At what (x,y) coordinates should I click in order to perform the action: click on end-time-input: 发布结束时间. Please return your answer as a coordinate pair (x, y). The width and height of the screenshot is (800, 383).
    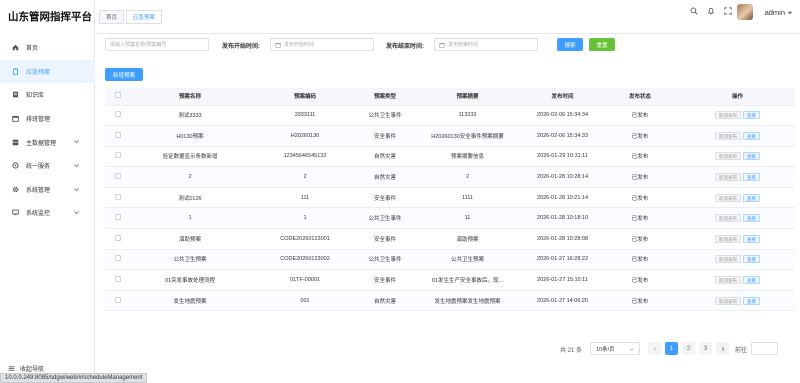
    Looking at the image, I should click on (486, 44).